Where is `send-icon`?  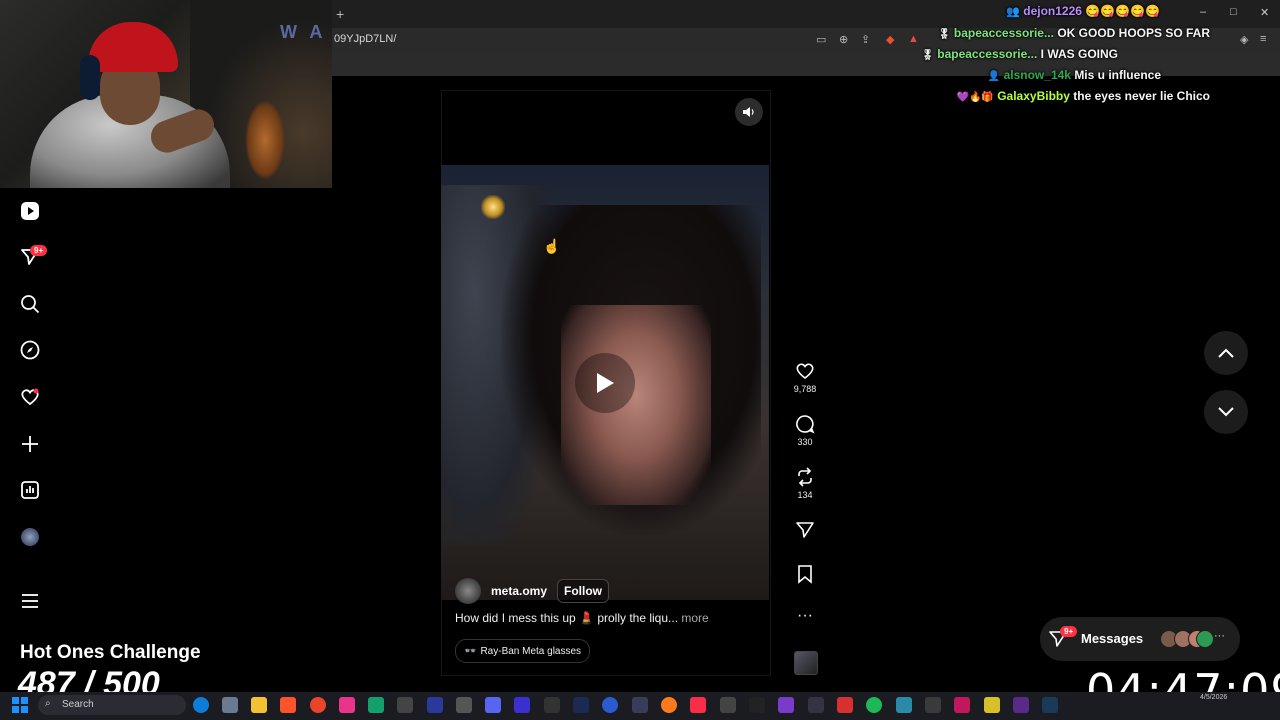 send-icon is located at coordinates (805, 530).